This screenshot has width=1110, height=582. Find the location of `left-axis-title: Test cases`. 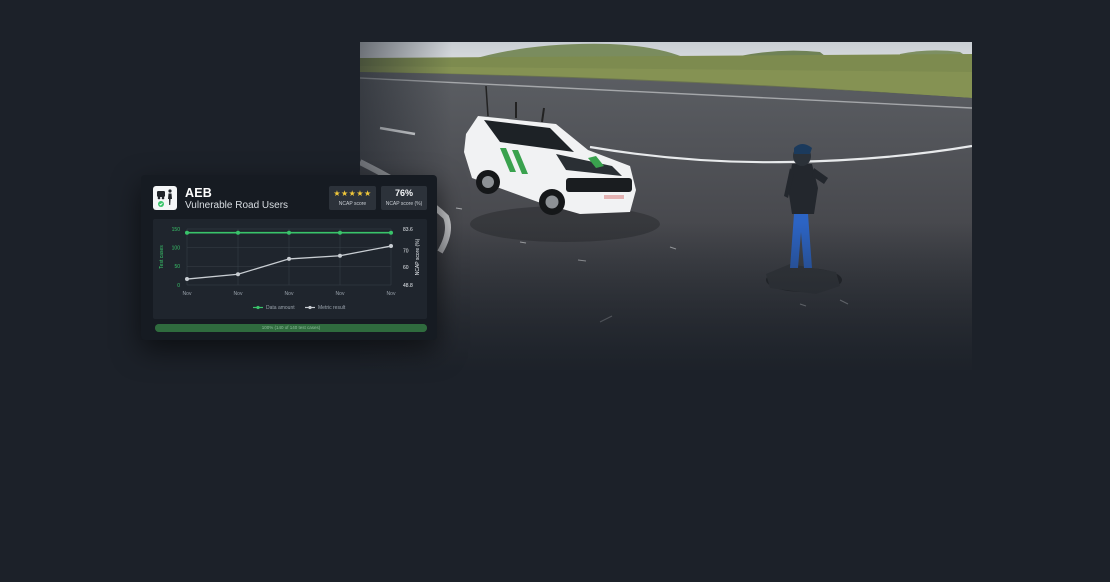

left-axis-title: Test cases is located at coordinates (162, 257).